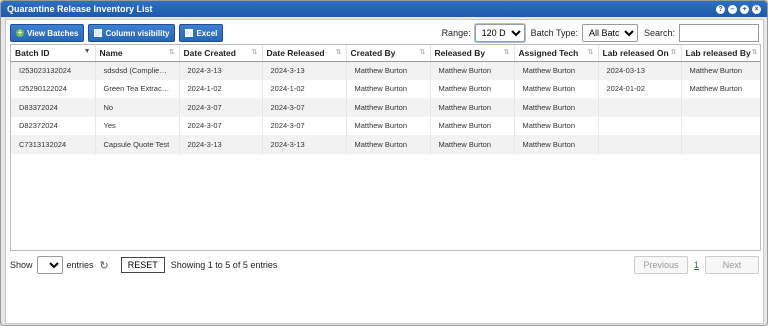  What do you see at coordinates (640, 88) in the screenshot?
I see `table-cell: 2024-01-02` at bounding box center [640, 88].